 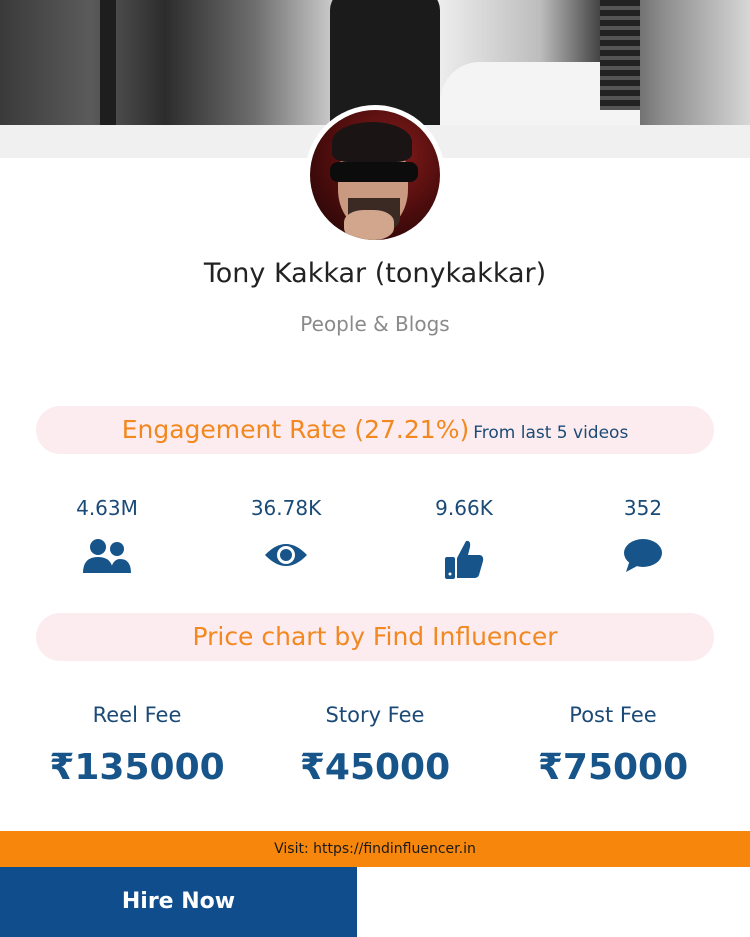 What do you see at coordinates (107, 535) in the screenshot?
I see `stat-followers: 4.63M` at bounding box center [107, 535].